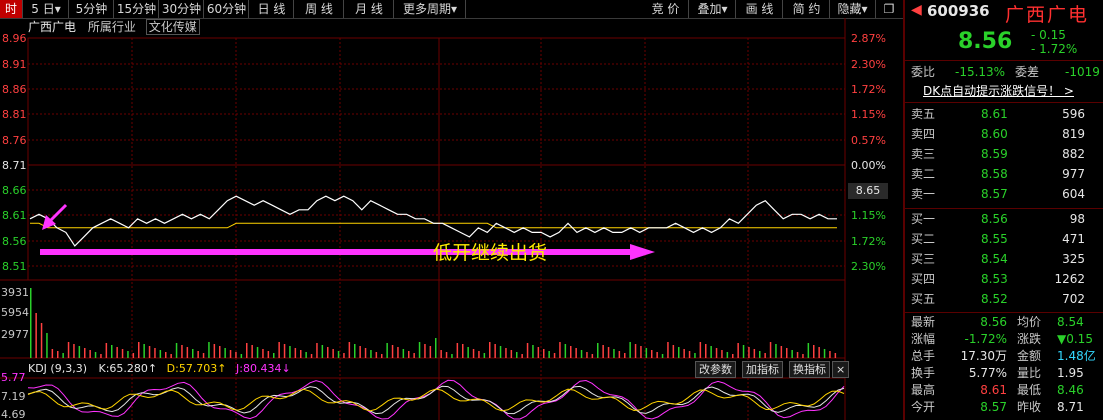  I want to click on price-change-pct: - 1.72%, so click(1054, 49).